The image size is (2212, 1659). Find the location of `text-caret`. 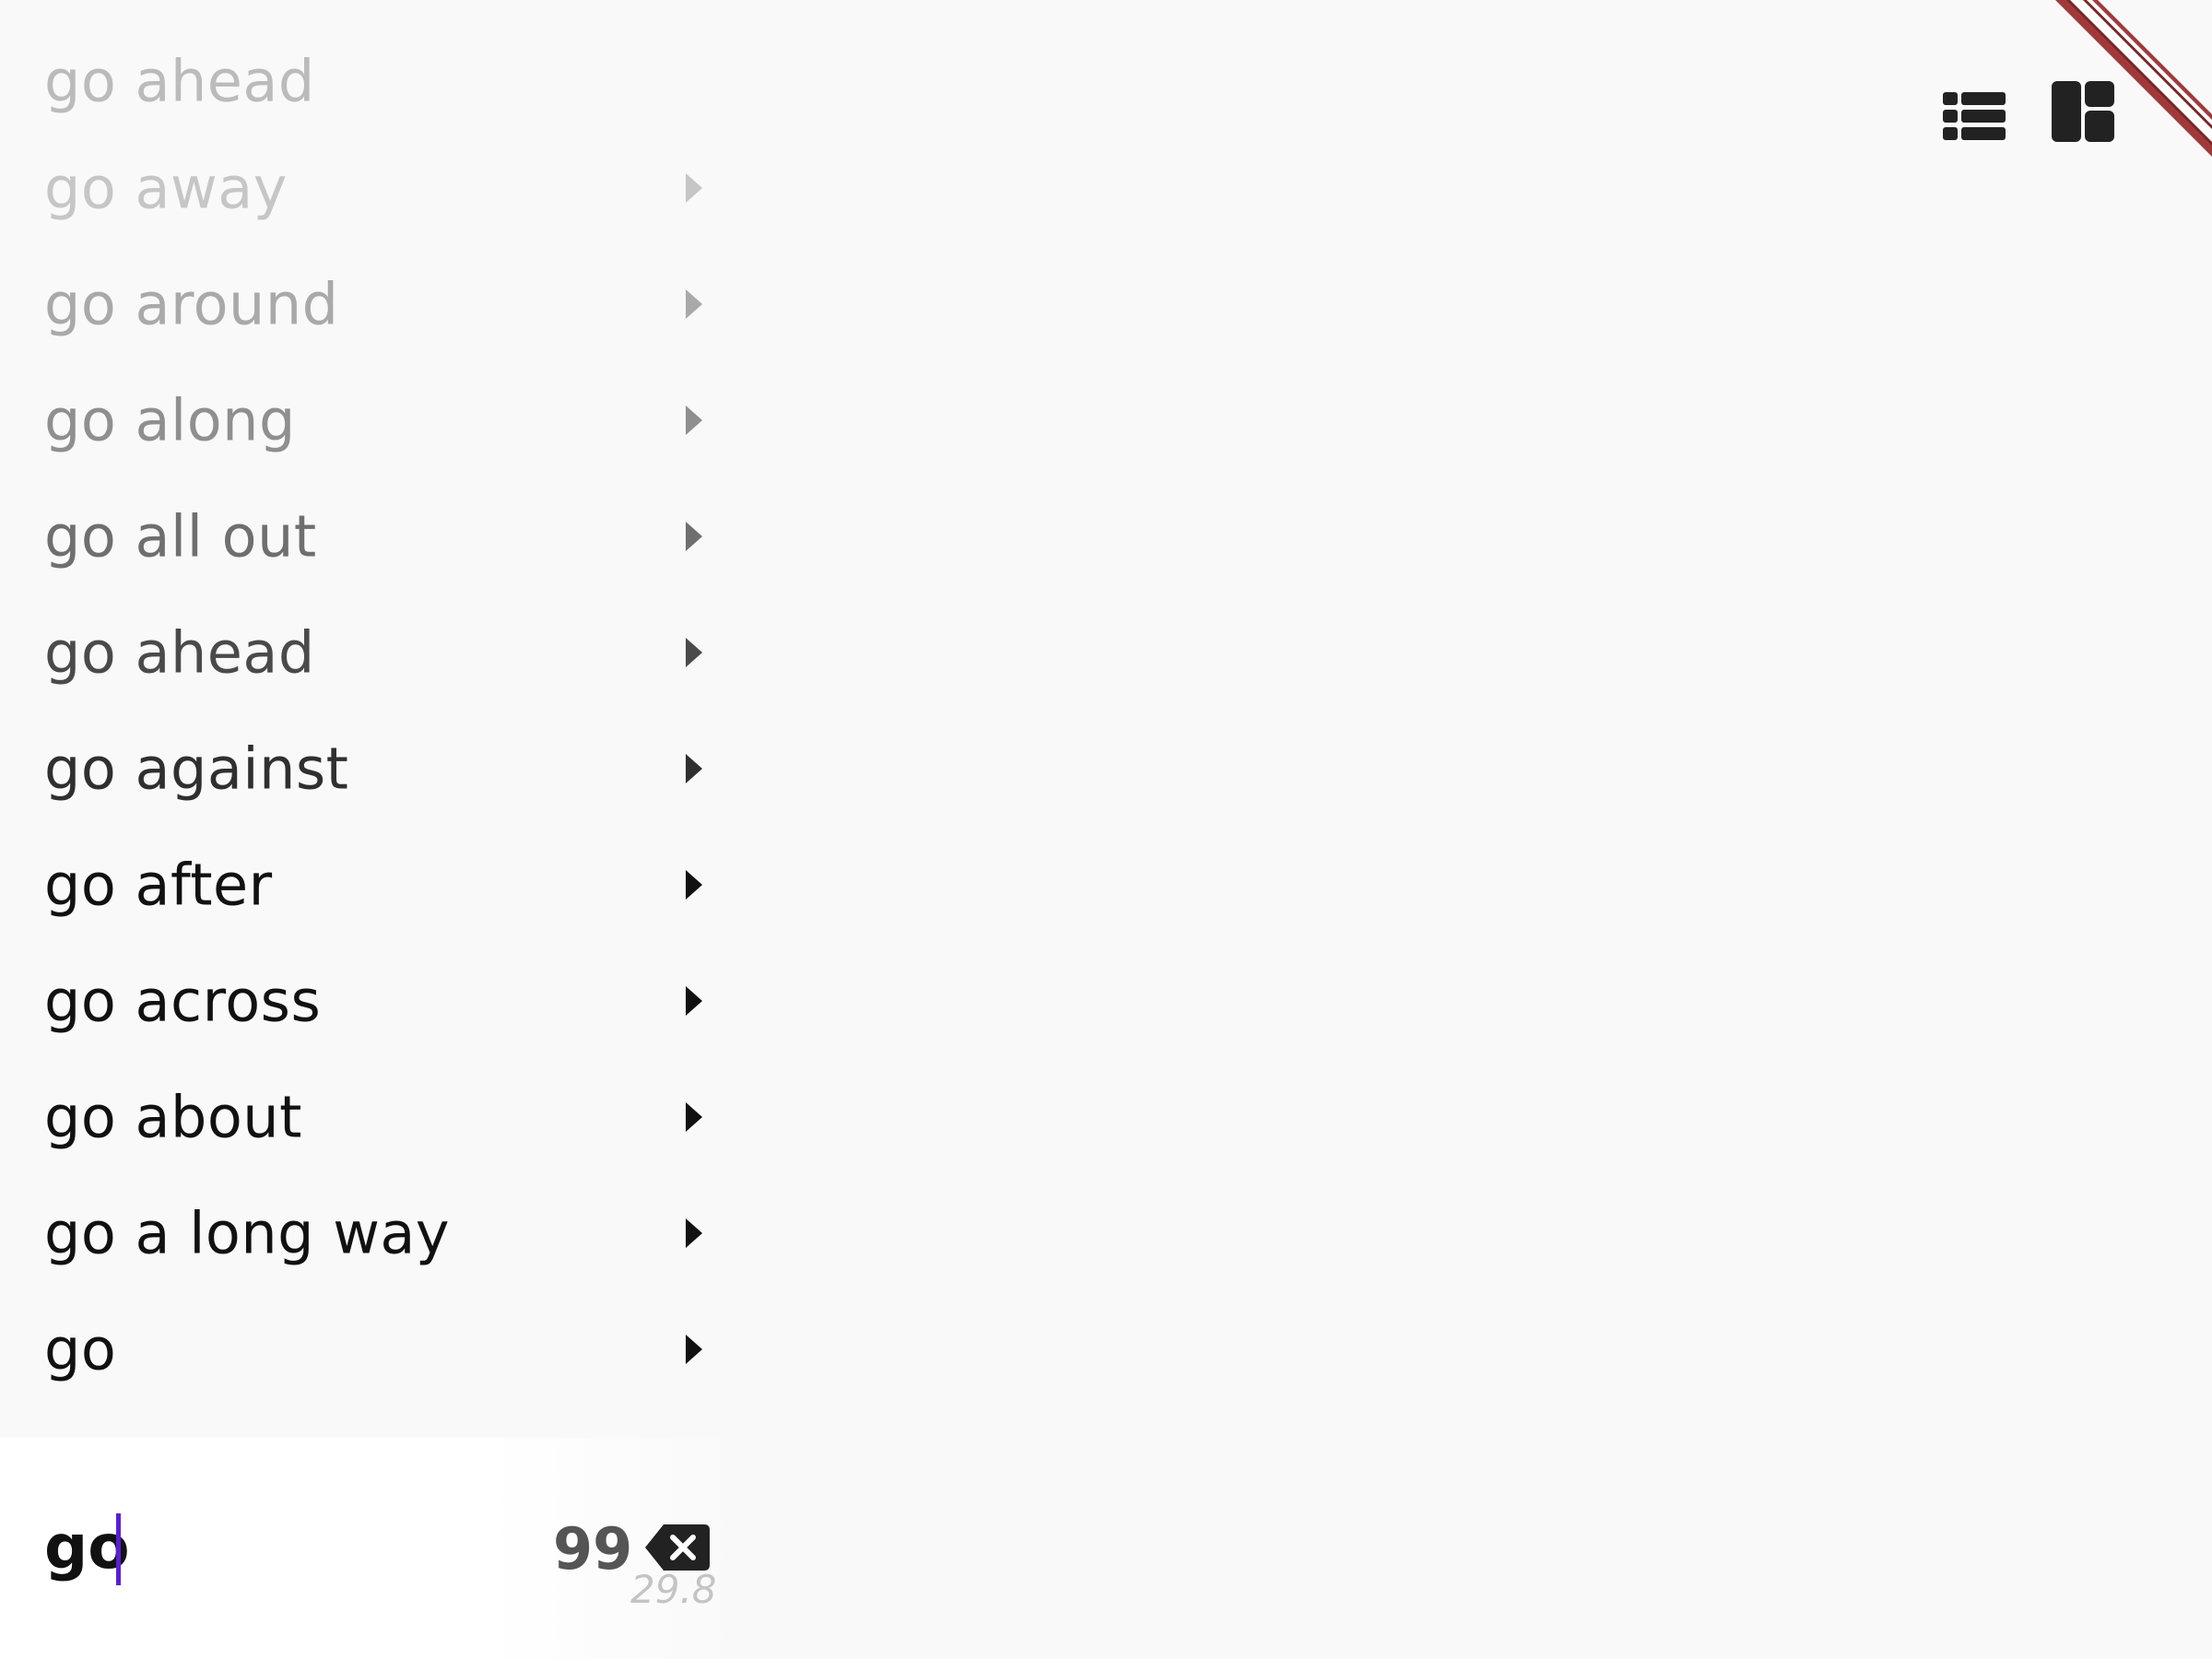

text-caret is located at coordinates (118, 1549).